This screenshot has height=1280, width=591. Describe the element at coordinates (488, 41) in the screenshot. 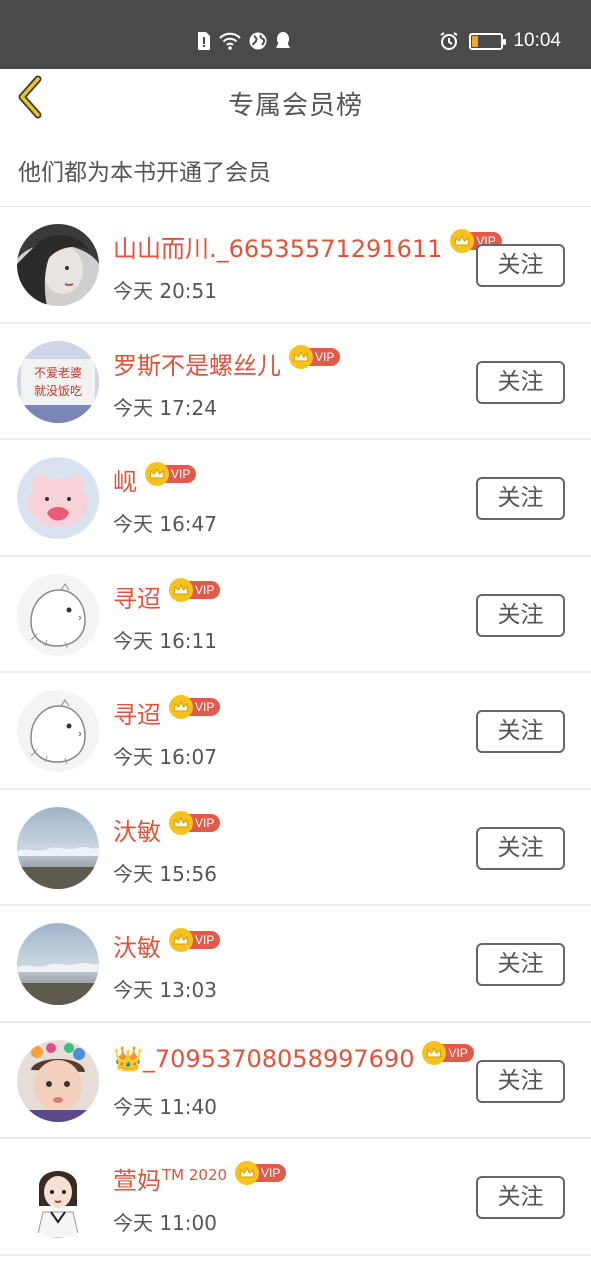

I see `battery-icon` at that location.